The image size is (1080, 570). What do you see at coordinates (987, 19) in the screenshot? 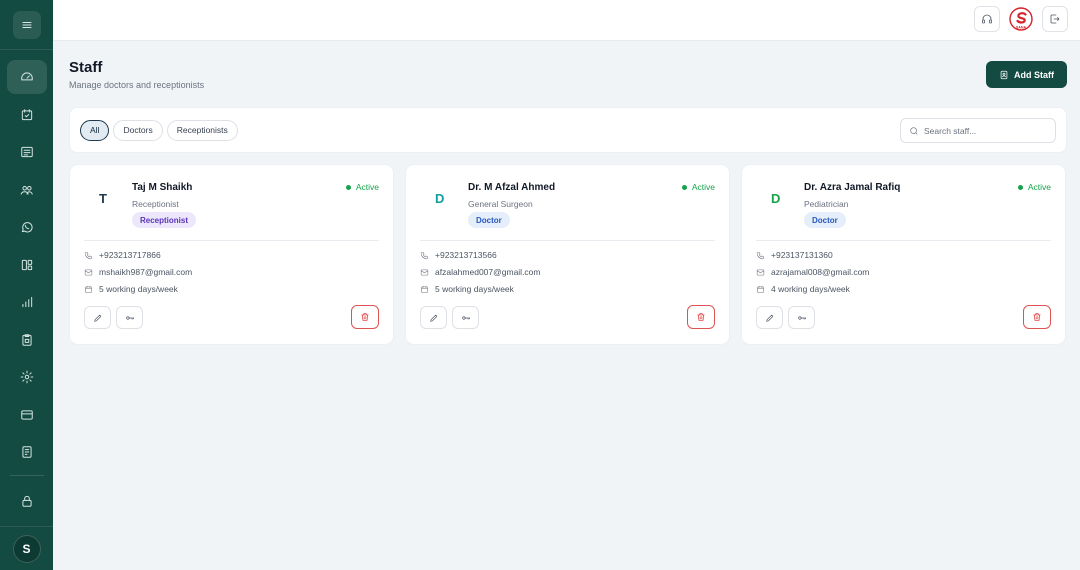
I see `support-button` at bounding box center [987, 19].